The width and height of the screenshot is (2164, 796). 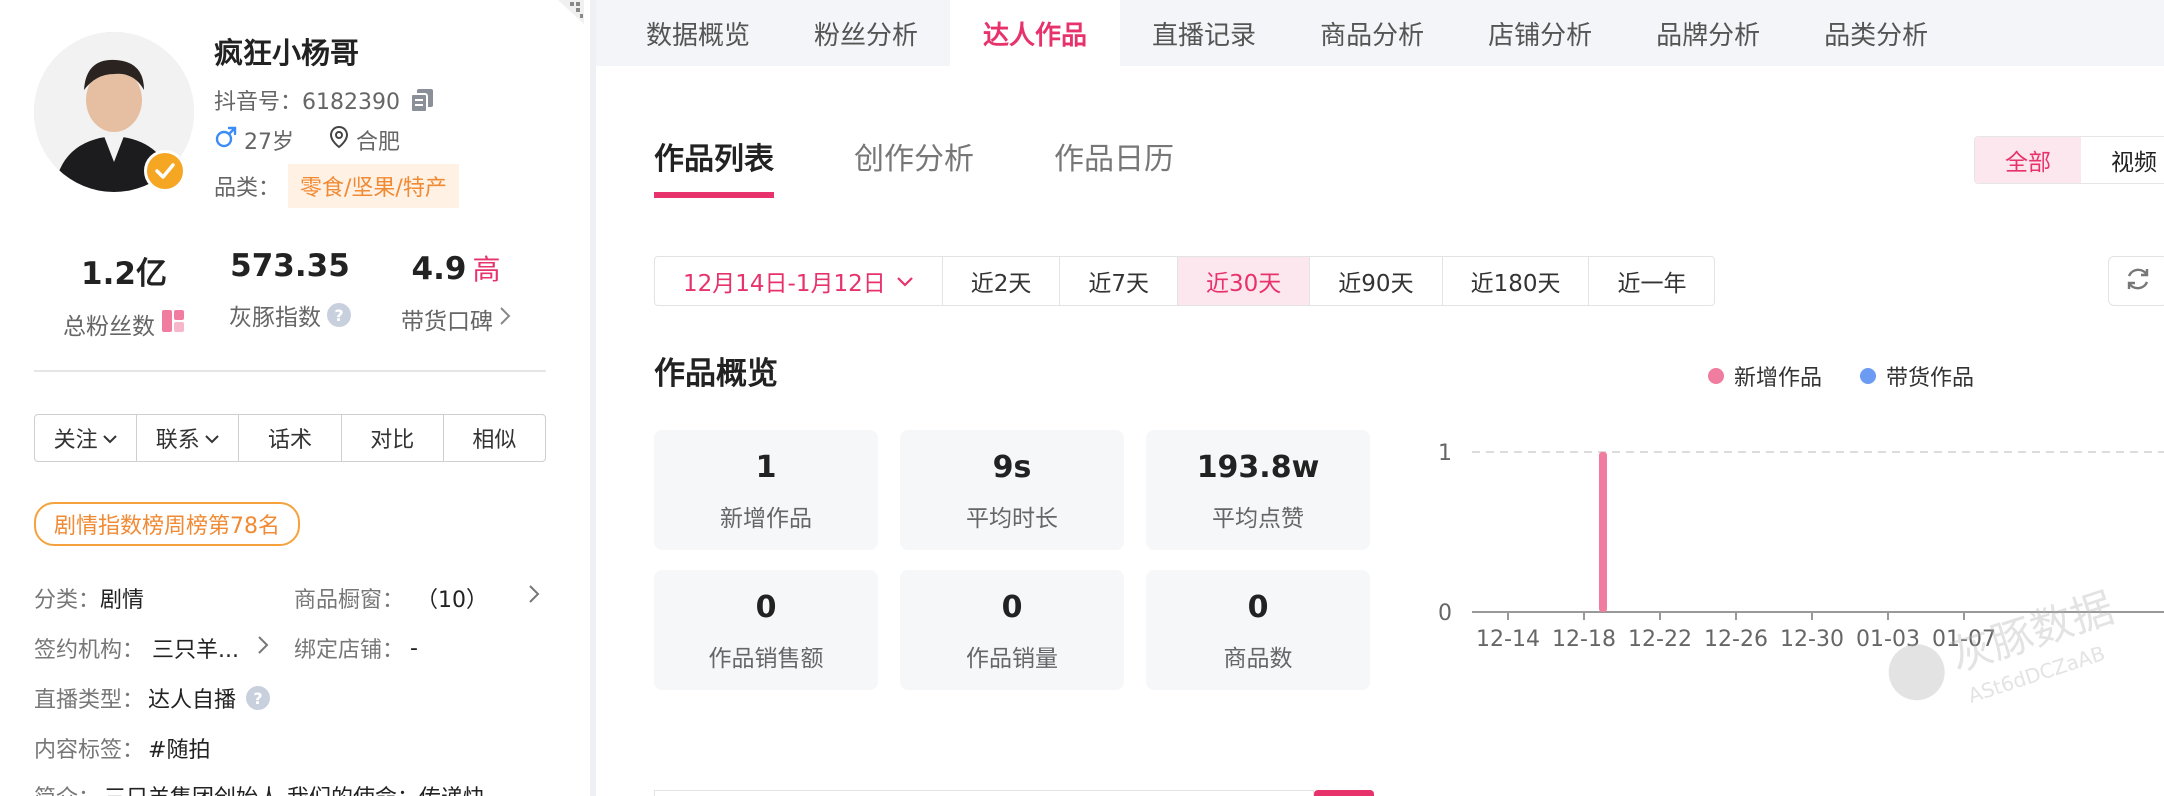 What do you see at coordinates (1917, 376) in the screenshot?
I see `legend-selling-works: 带货作品` at bounding box center [1917, 376].